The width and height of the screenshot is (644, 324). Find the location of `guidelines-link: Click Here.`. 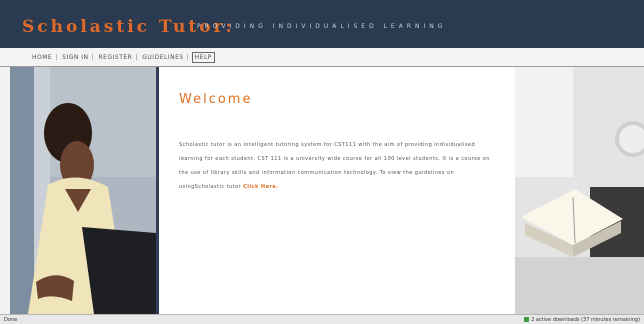

guidelines-link: Click Here. is located at coordinates (260, 187).